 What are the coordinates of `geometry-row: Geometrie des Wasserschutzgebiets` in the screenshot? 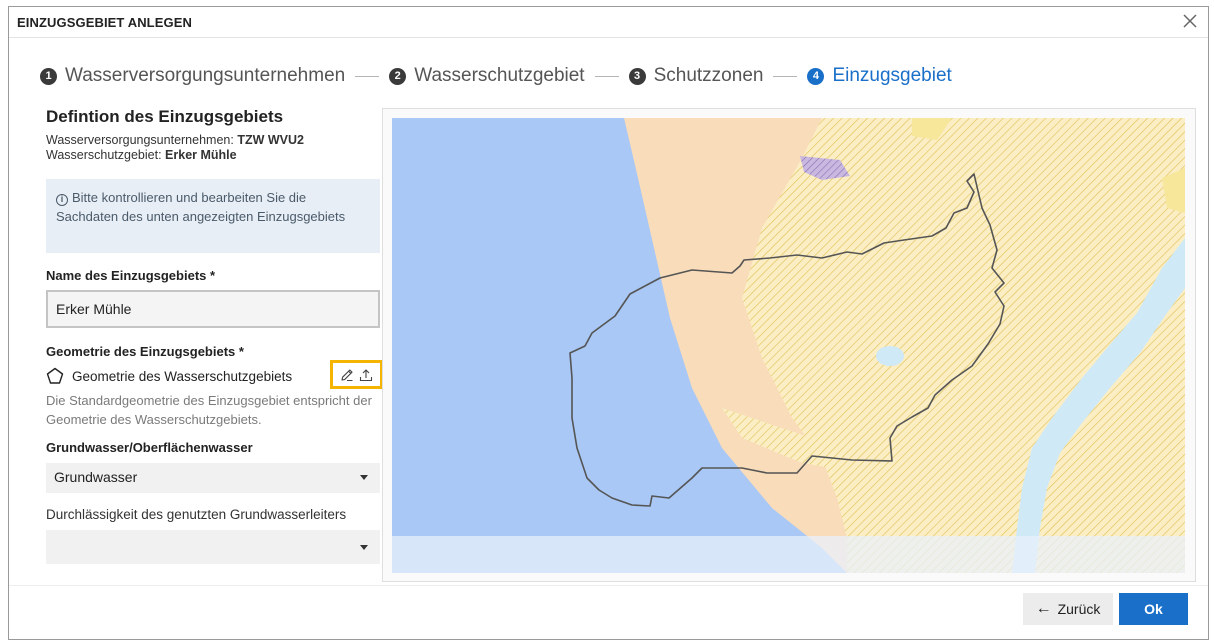 It's located at (214, 374).